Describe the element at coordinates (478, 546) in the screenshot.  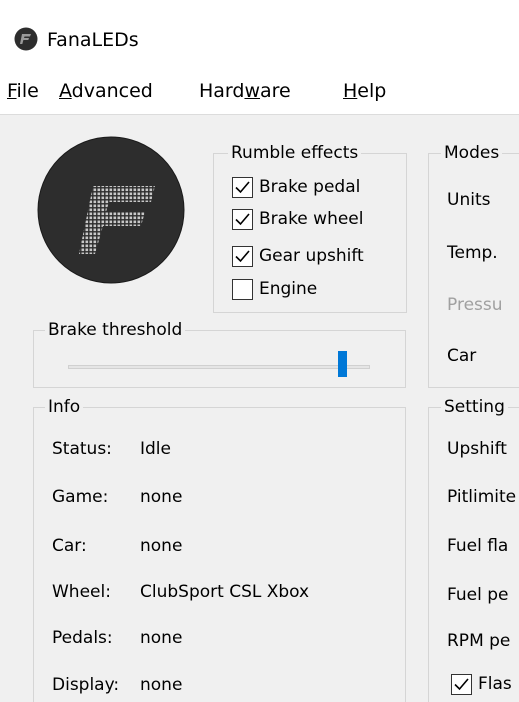
I see `settings-fuel-flash-label: Fuel fla` at that location.